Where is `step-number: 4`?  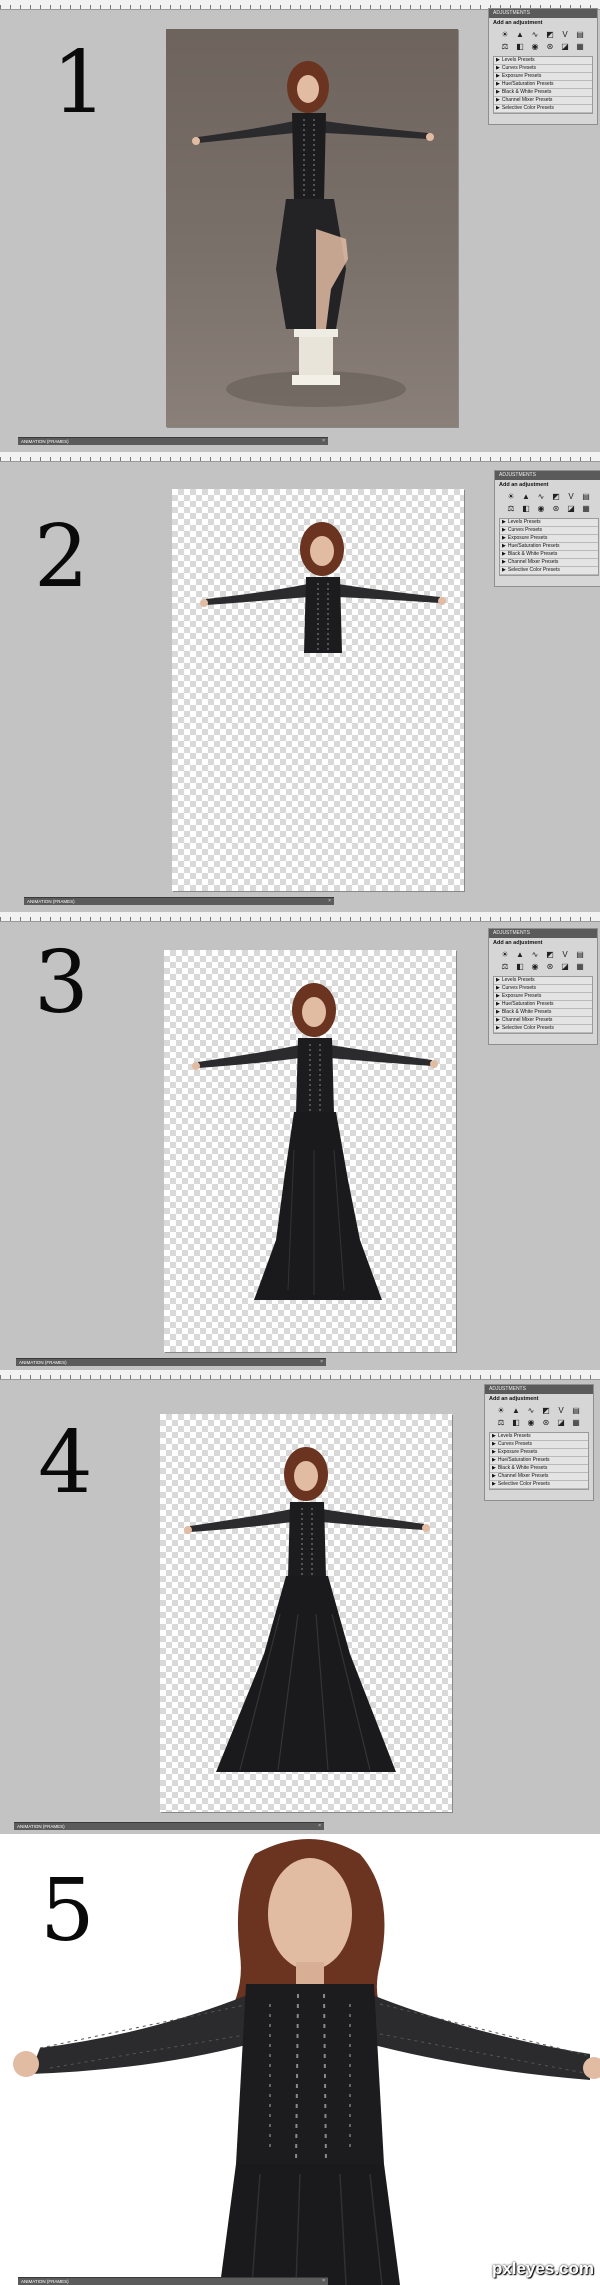 step-number: 4 is located at coordinates (65, 1463).